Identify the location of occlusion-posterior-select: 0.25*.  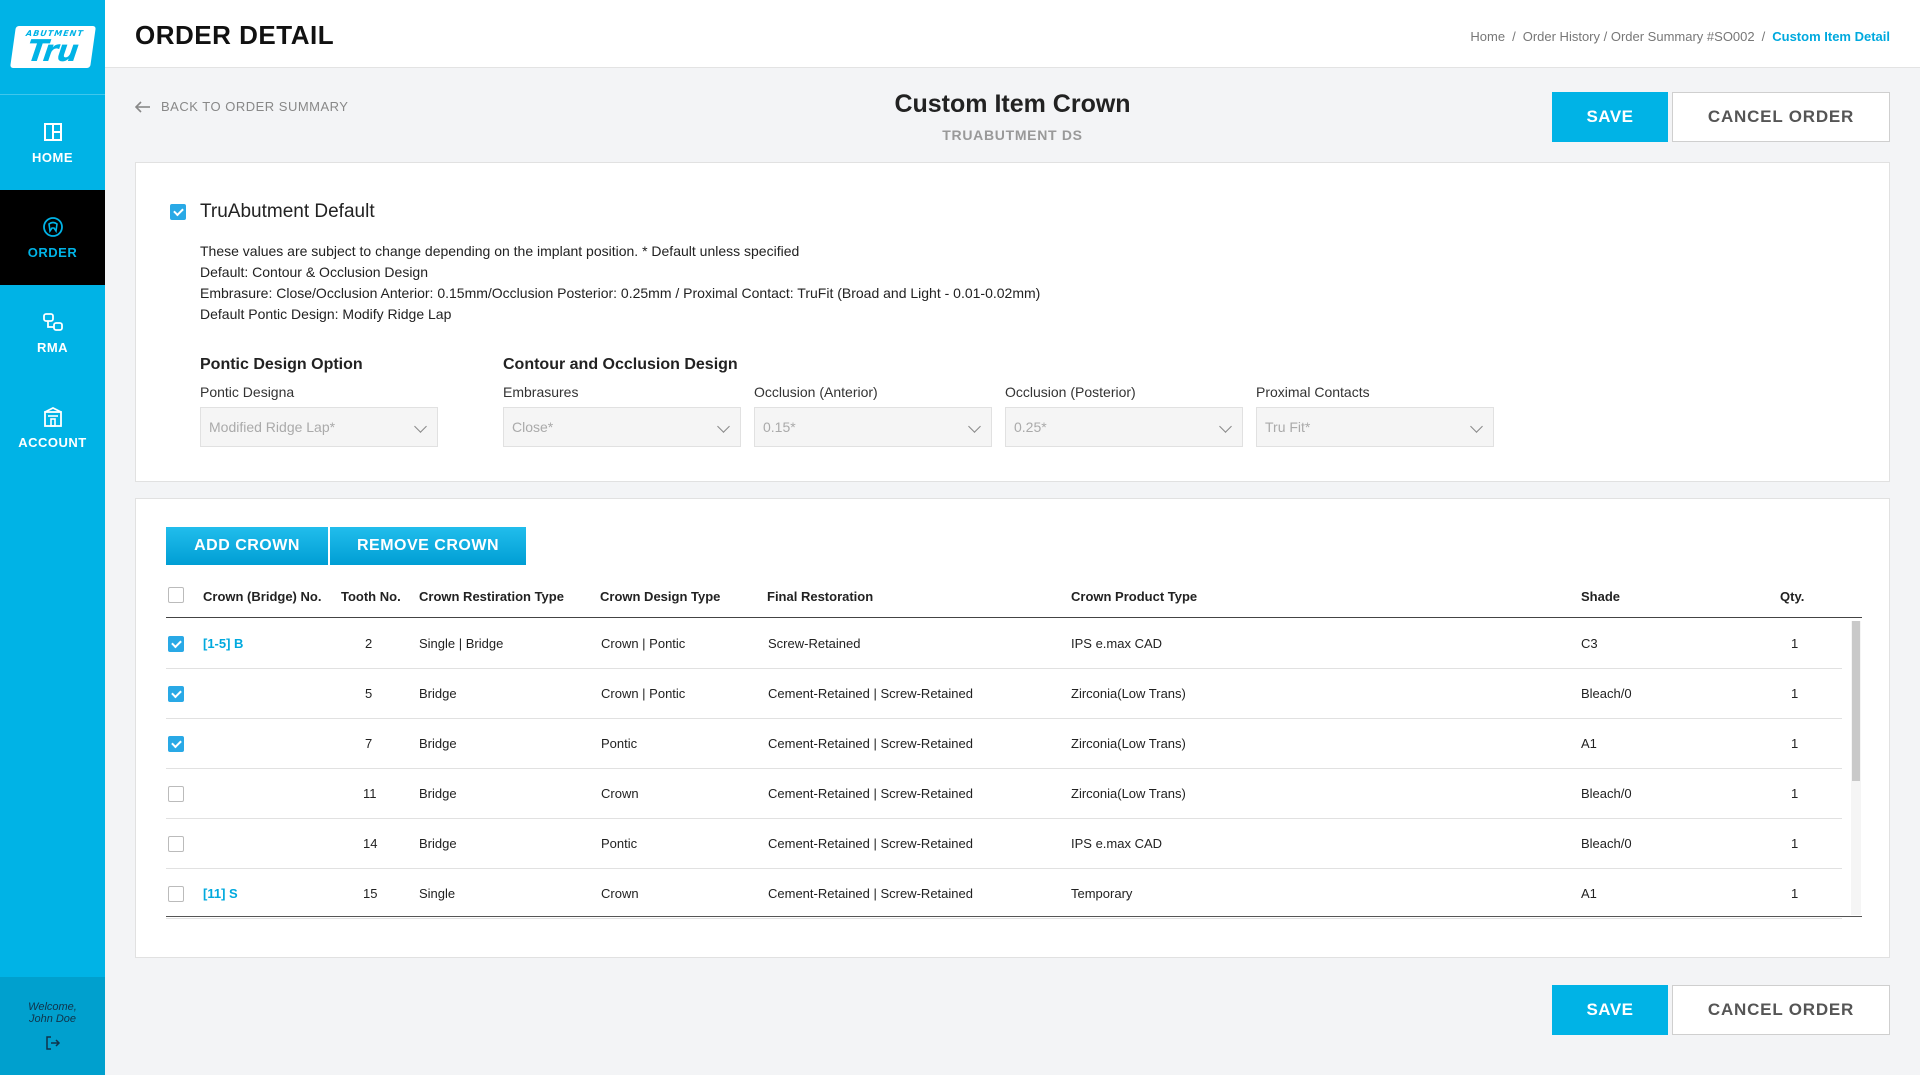
(1124, 427).